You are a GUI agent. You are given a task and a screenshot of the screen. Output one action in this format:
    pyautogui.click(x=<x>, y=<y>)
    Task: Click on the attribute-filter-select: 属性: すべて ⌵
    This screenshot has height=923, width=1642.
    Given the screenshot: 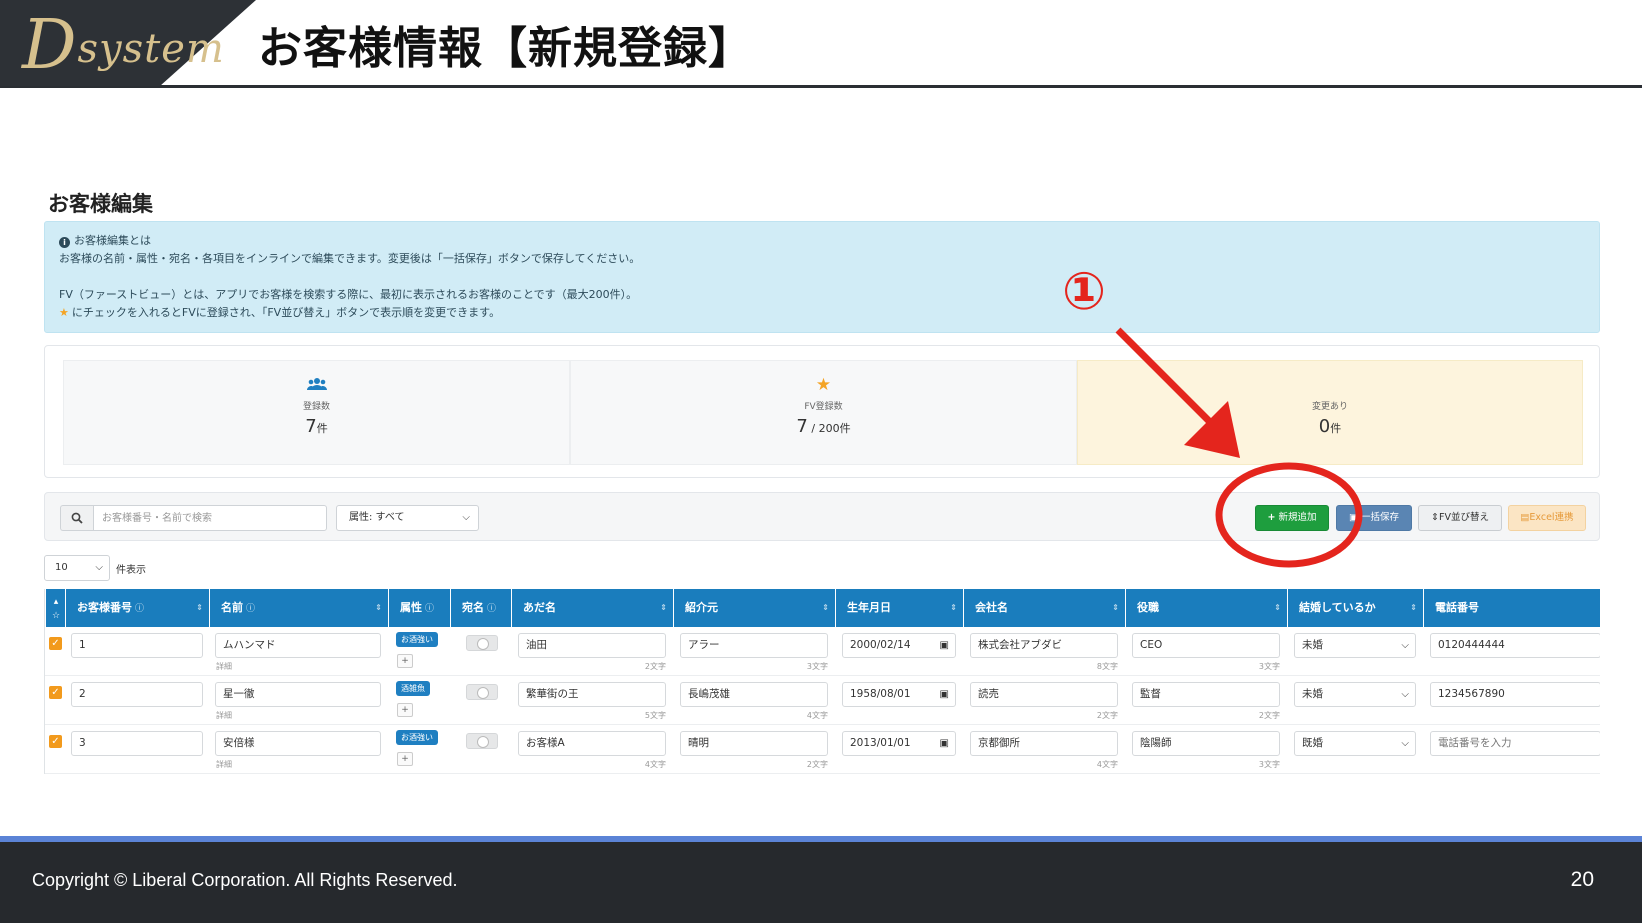 What is the action you would take?
    pyautogui.click(x=407, y=518)
    